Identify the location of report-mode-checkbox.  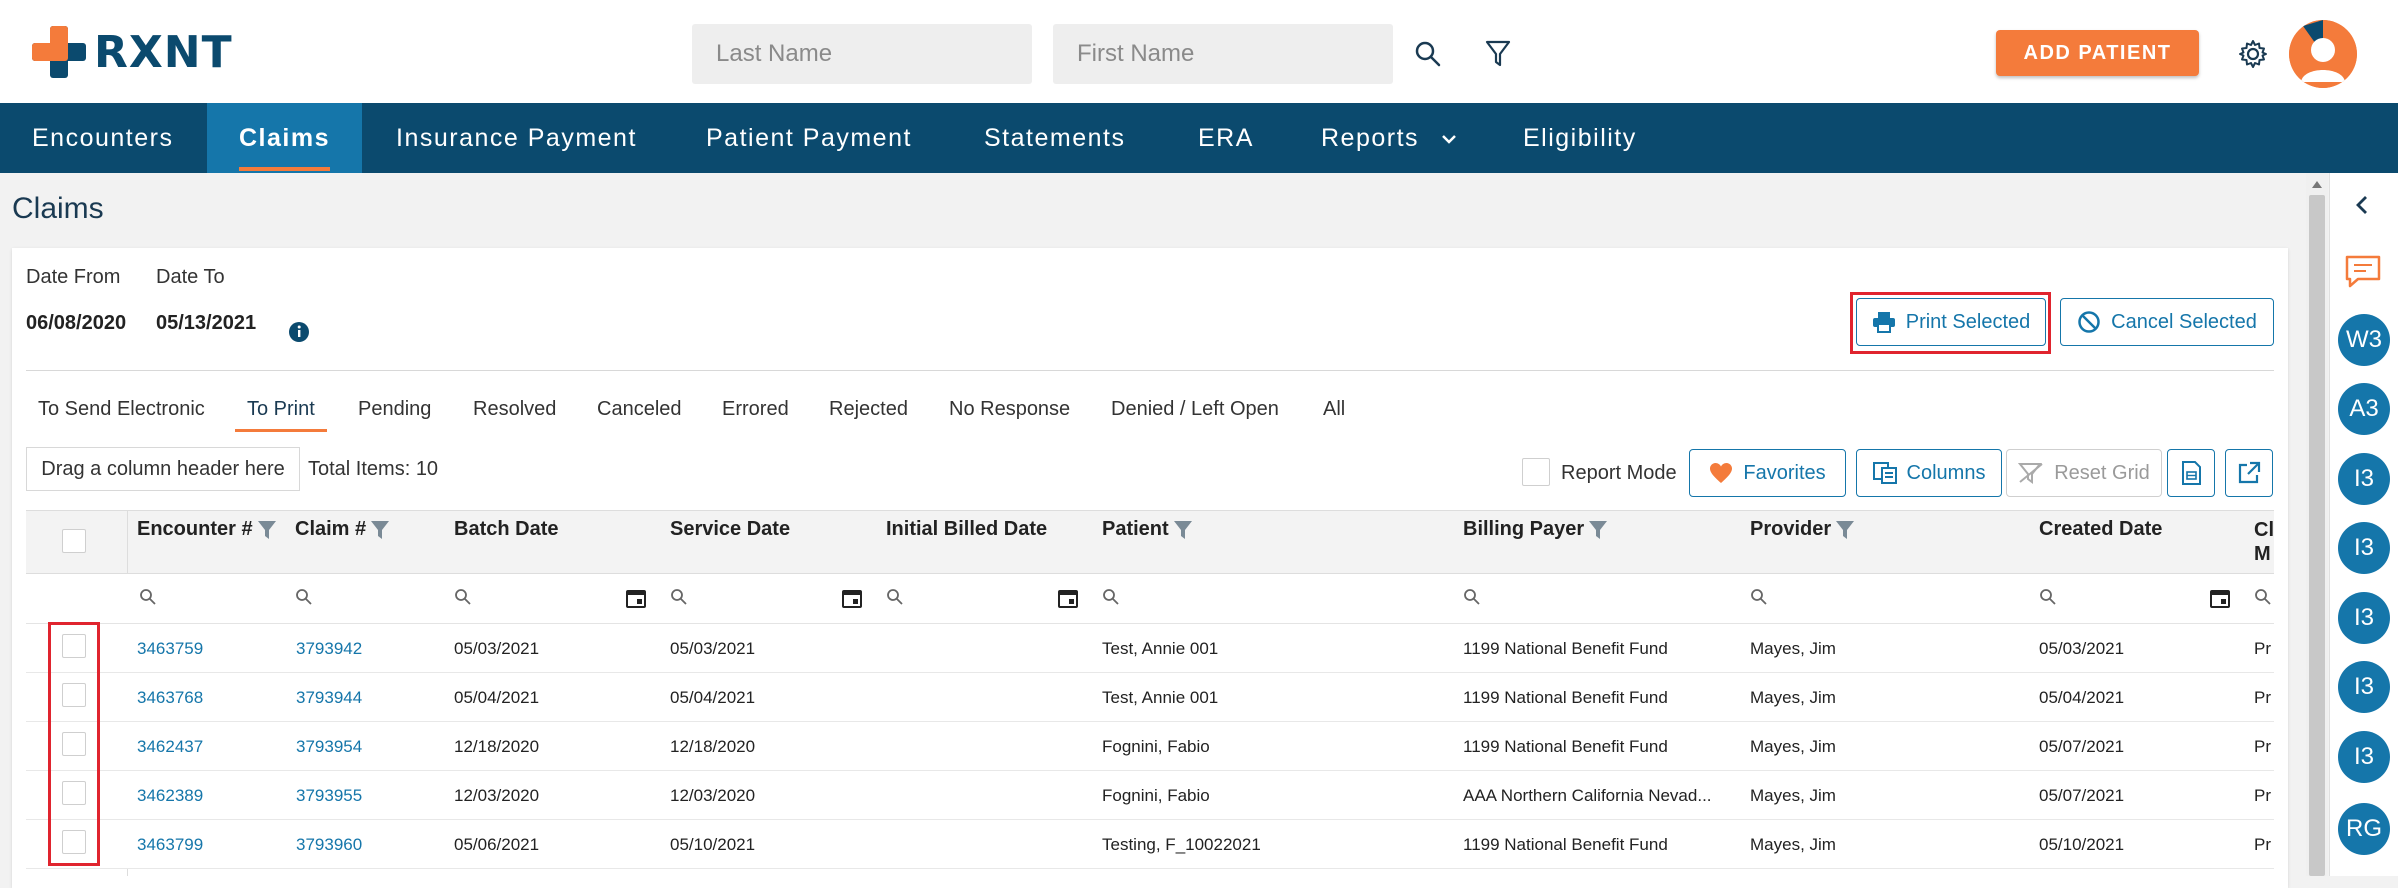
(1536, 472).